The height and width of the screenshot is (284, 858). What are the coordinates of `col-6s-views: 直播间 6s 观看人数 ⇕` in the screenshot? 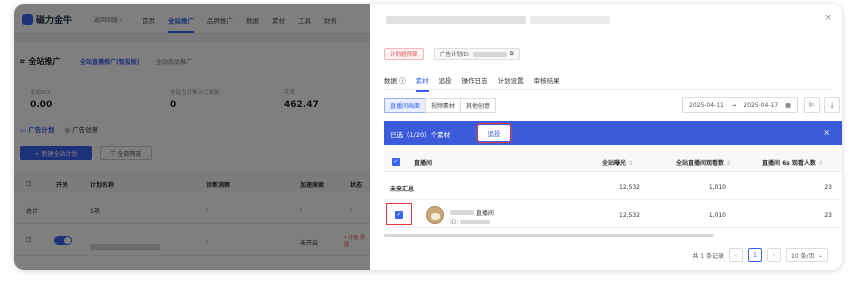 It's located at (792, 162).